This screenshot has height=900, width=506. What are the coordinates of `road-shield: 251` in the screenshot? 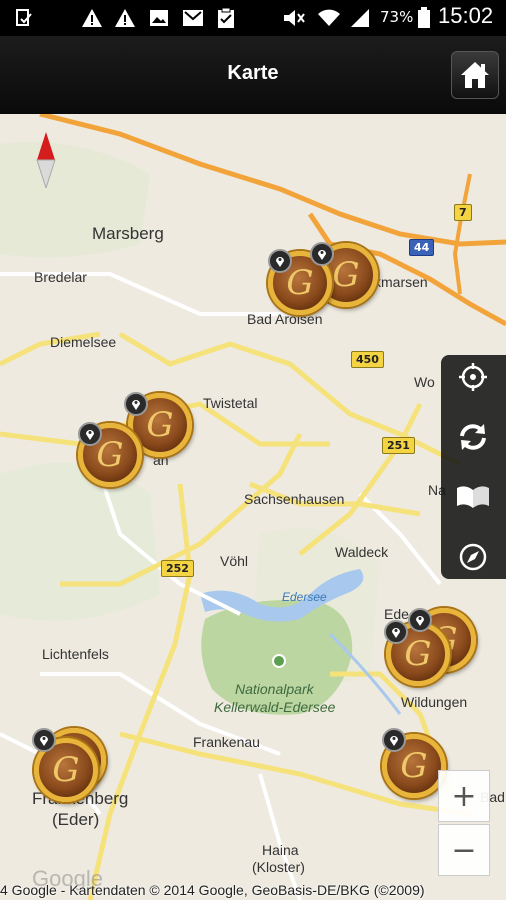 It's located at (398, 445).